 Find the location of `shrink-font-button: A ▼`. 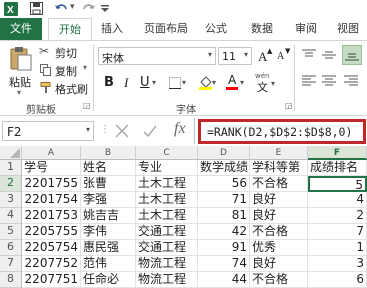

shrink-font-button: A ▼ is located at coordinates (282, 55).